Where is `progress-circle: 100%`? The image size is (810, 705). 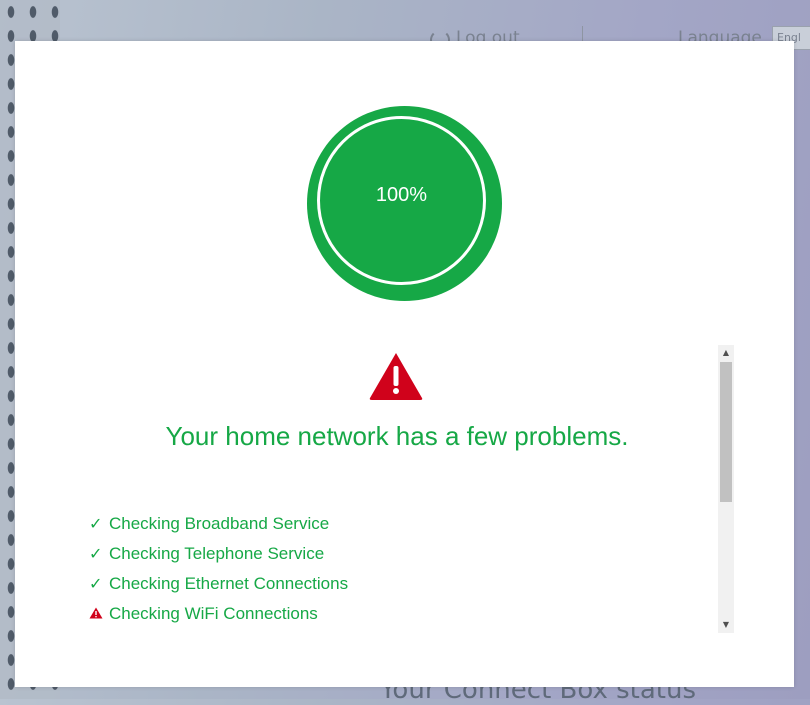
progress-circle: 100% is located at coordinates (404, 203).